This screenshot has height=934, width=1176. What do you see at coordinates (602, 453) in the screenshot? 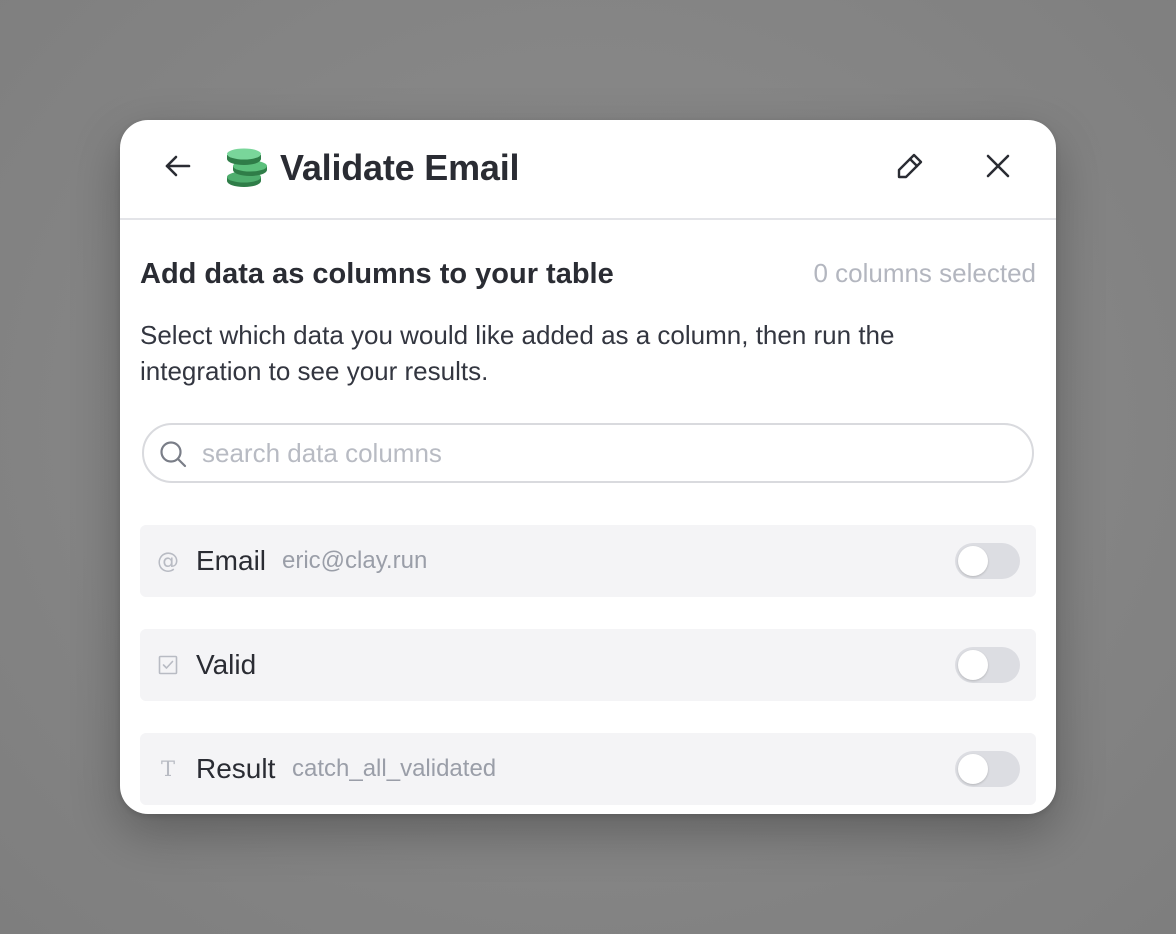
I see `search-input` at bounding box center [602, 453].